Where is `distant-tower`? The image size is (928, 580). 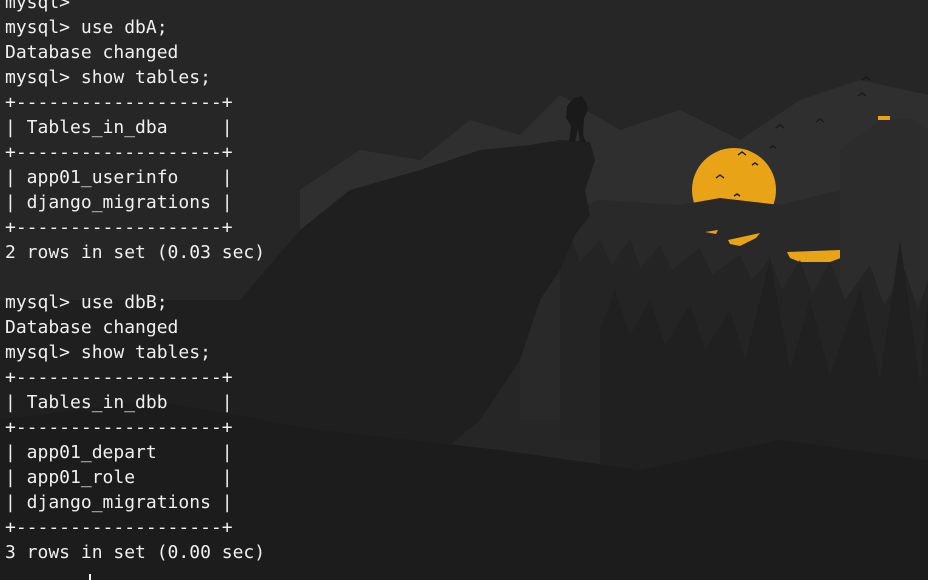 distant-tower is located at coordinates (884, 118).